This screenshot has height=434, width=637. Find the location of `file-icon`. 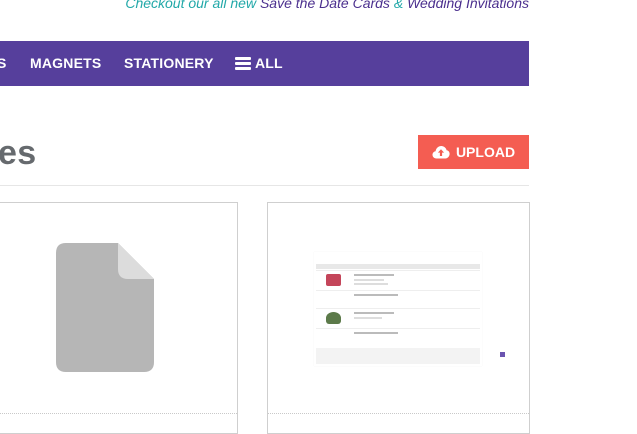

file-icon is located at coordinates (105, 307).